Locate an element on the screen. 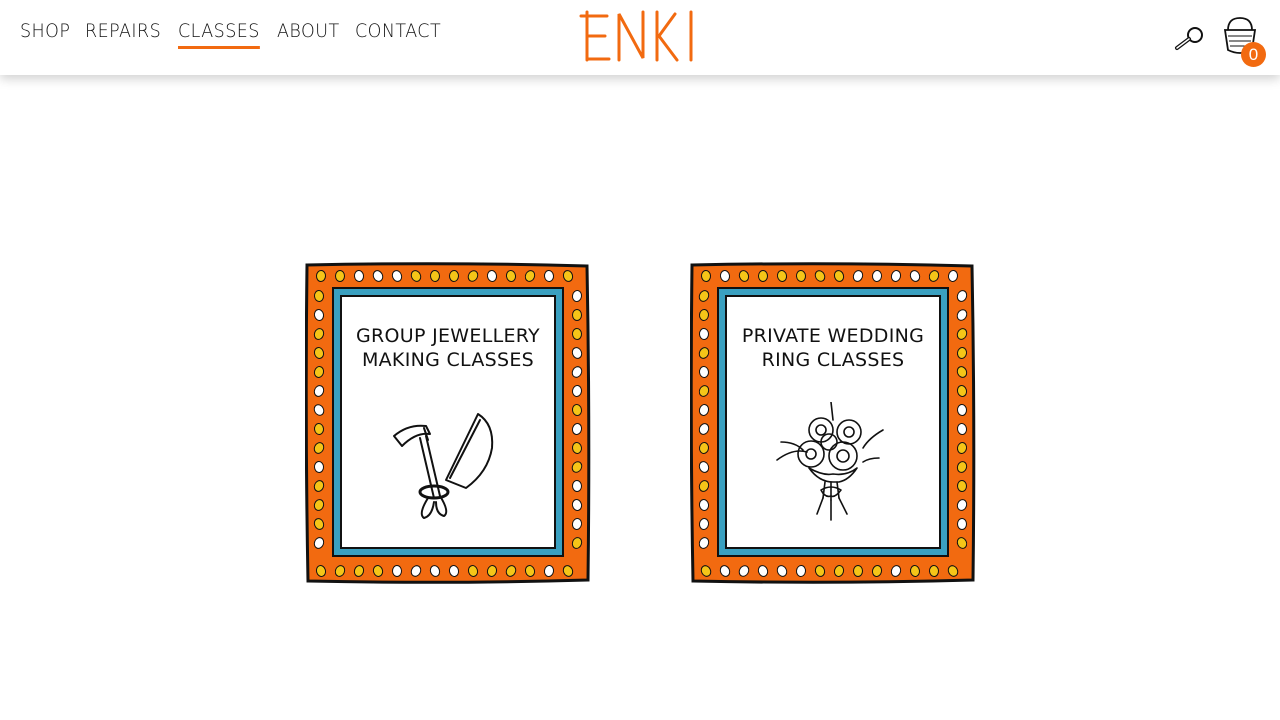 The height and width of the screenshot is (720, 1280). nav-shop: SHOP is located at coordinates (45, 34).